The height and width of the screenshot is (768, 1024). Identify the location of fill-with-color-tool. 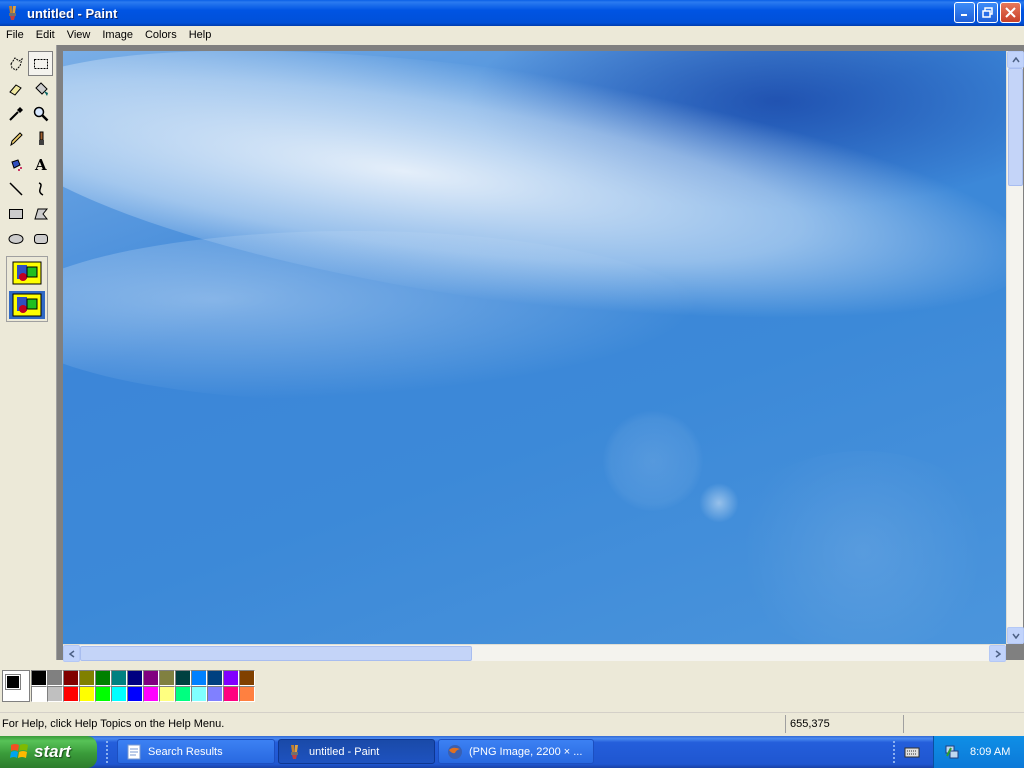
(40, 88).